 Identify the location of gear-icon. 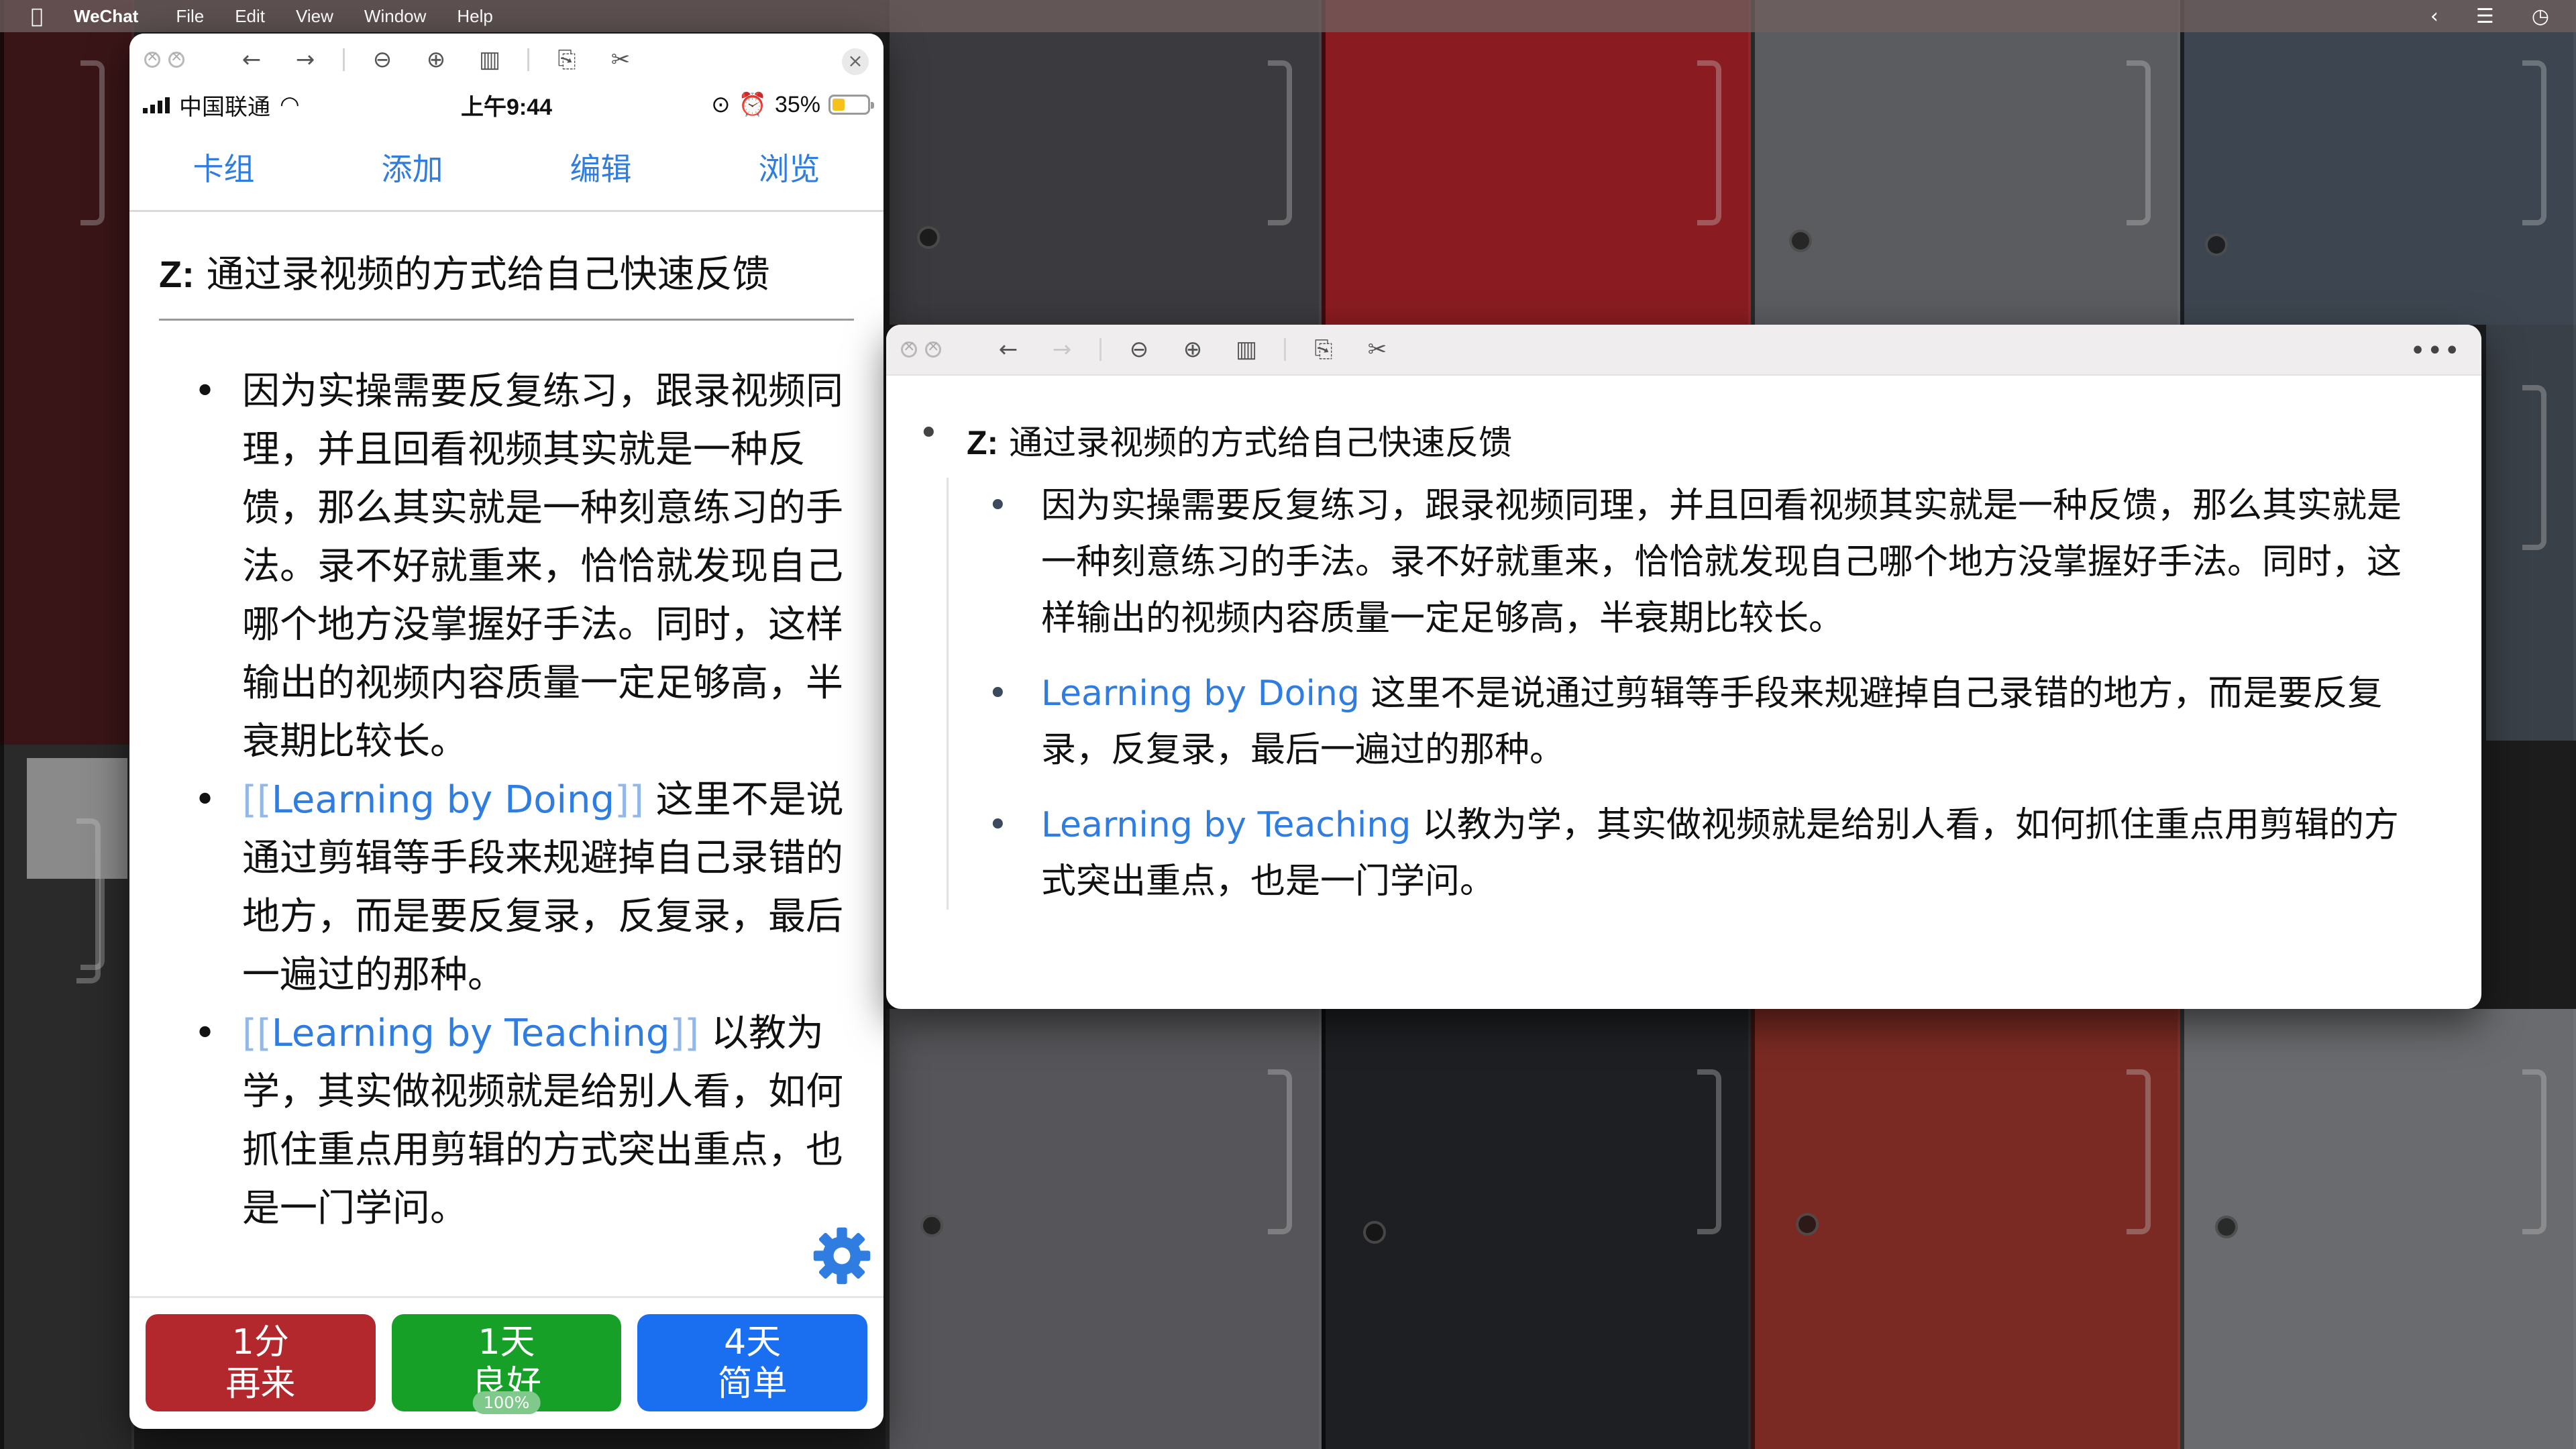
(842, 1256).